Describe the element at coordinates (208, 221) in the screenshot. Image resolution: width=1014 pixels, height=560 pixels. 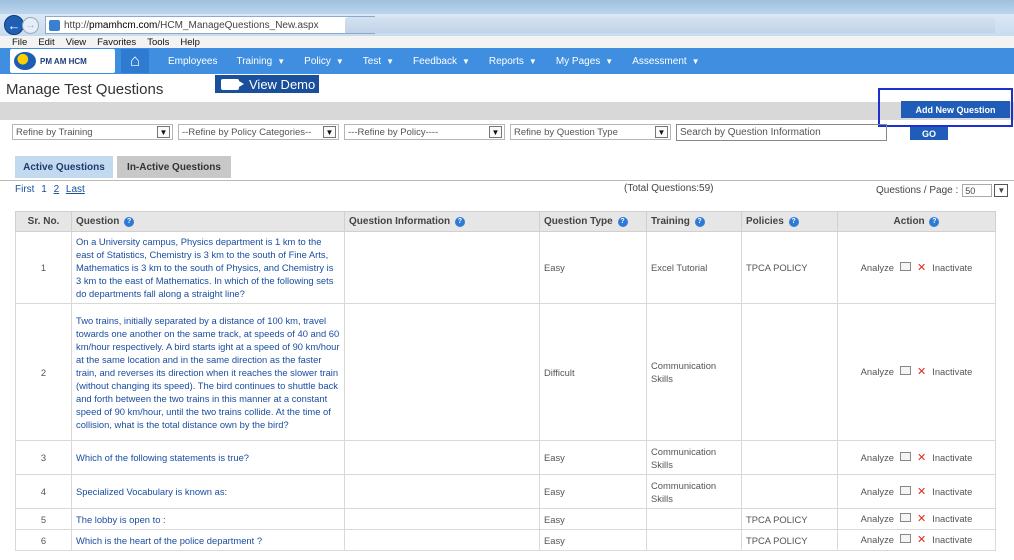
I see `col-question: Question ?` at that location.